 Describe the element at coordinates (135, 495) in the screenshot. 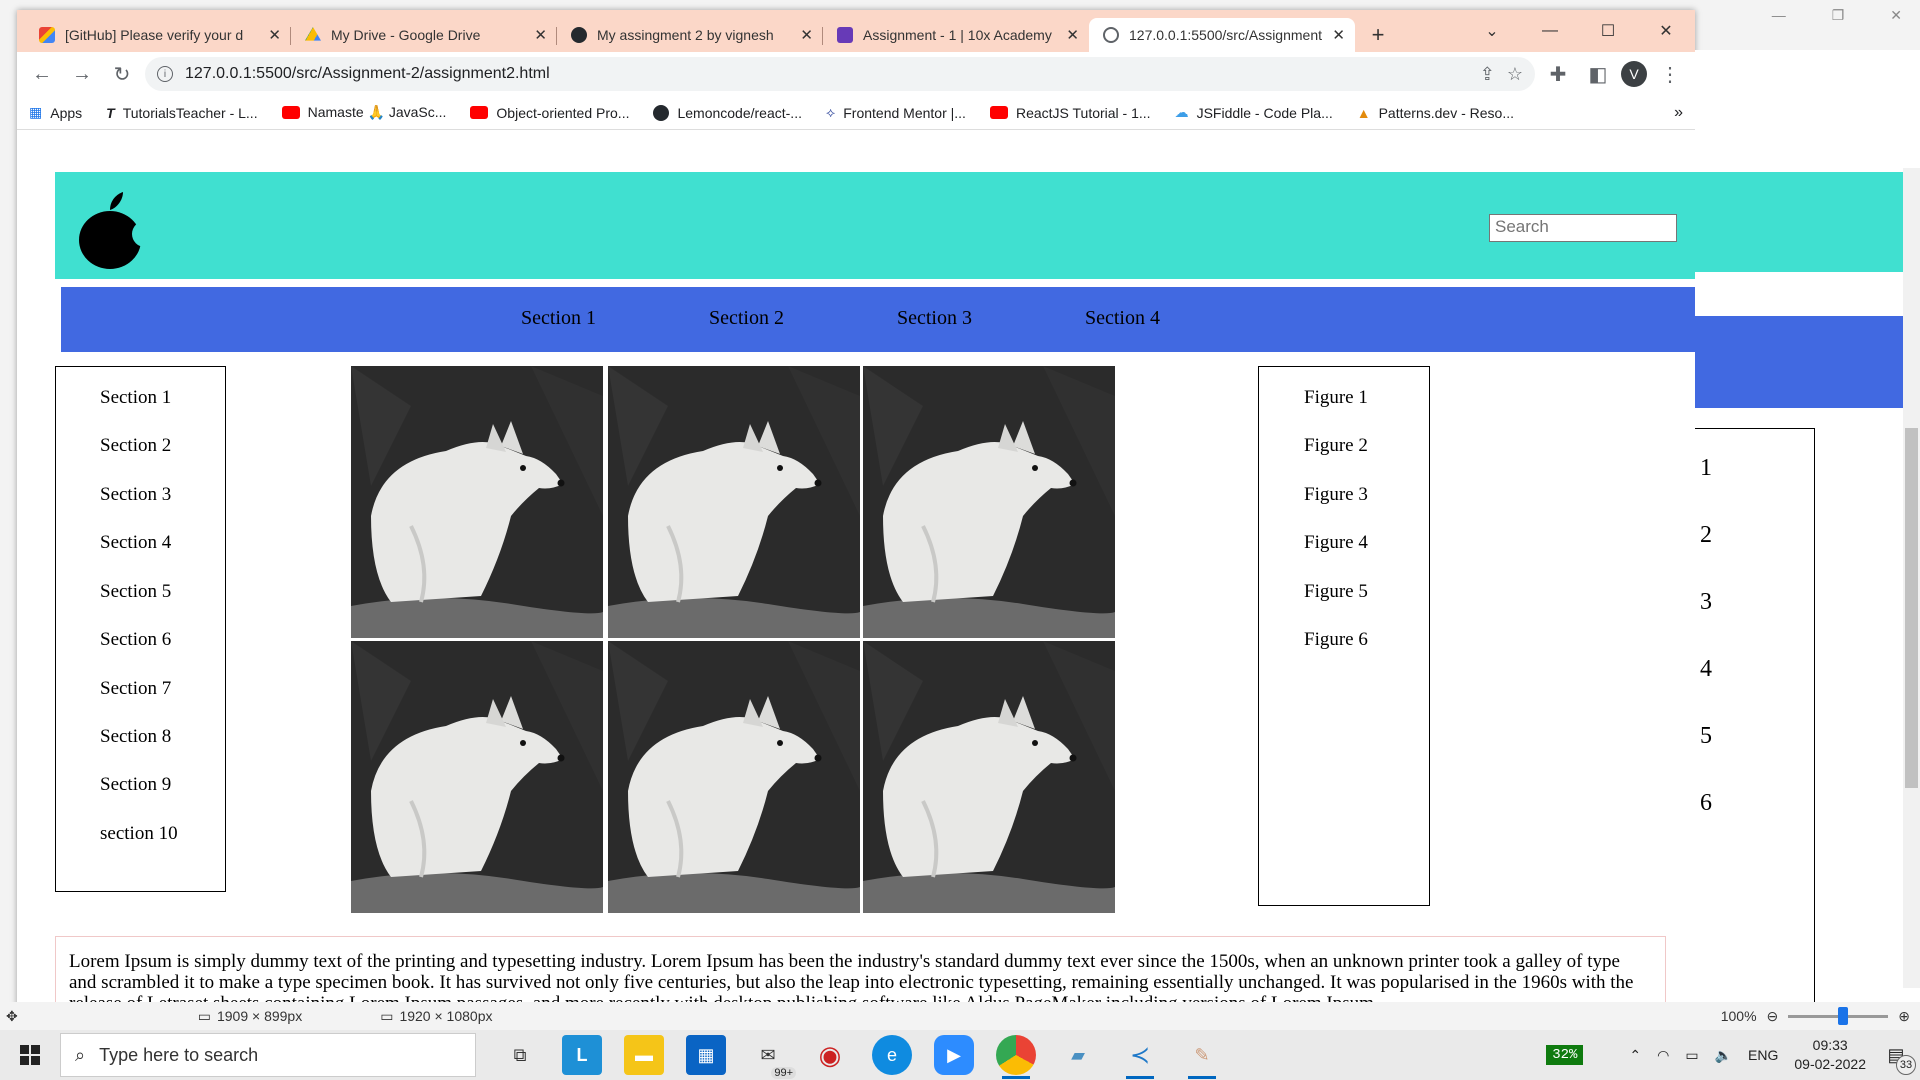

I see `sidebar-item-section-3: Section 3` at that location.